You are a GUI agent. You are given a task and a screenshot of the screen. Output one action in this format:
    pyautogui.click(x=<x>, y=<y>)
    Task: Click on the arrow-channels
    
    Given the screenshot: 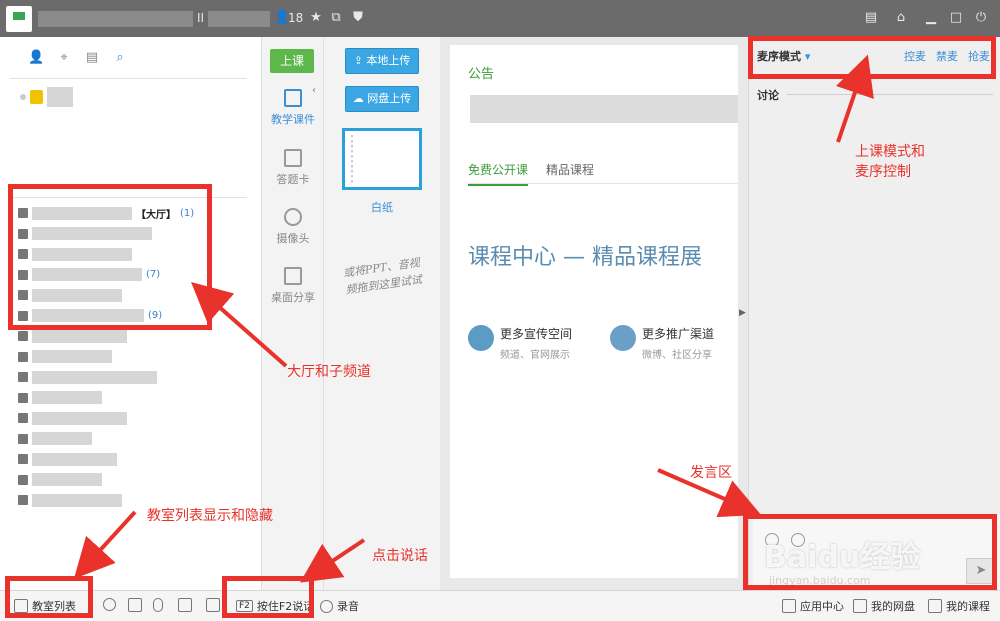 What is the action you would take?
    pyautogui.click(x=239, y=325)
    